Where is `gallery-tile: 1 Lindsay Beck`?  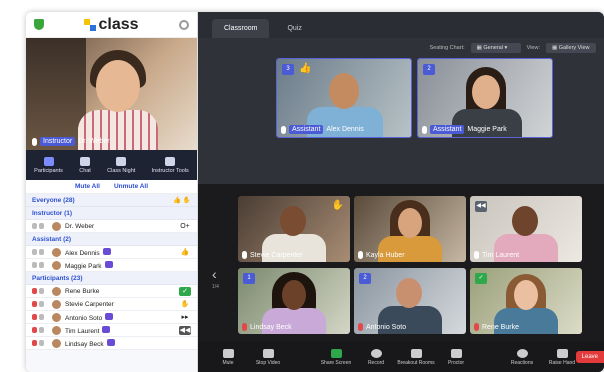 gallery-tile: 1 Lindsay Beck is located at coordinates (294, 301).